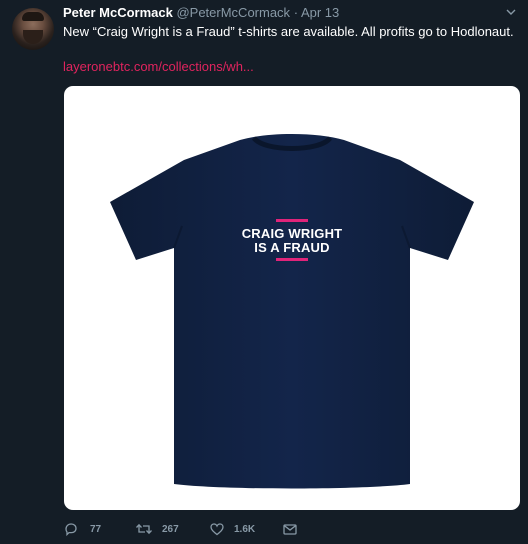 This screenshot has width=528, height=544. I want to click on tweet-header: Peter McCormack @PeterMcCormack · Apr 13, so click(201, 13).